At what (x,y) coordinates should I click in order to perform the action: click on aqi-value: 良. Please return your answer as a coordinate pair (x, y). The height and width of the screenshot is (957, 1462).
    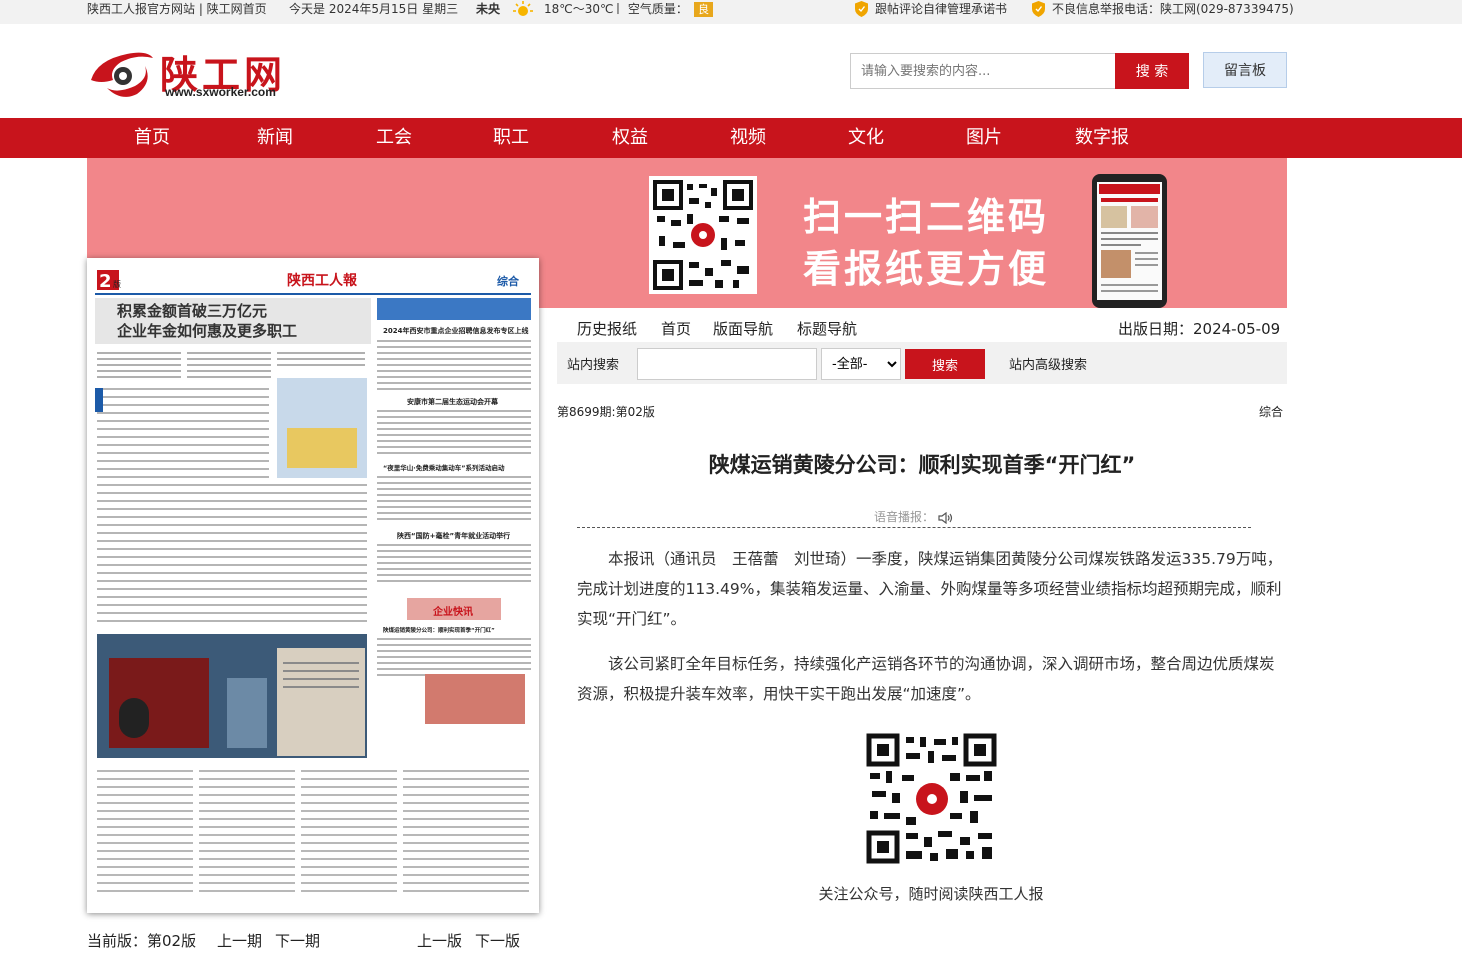
    Looking at the image, I should click on (703, 9).